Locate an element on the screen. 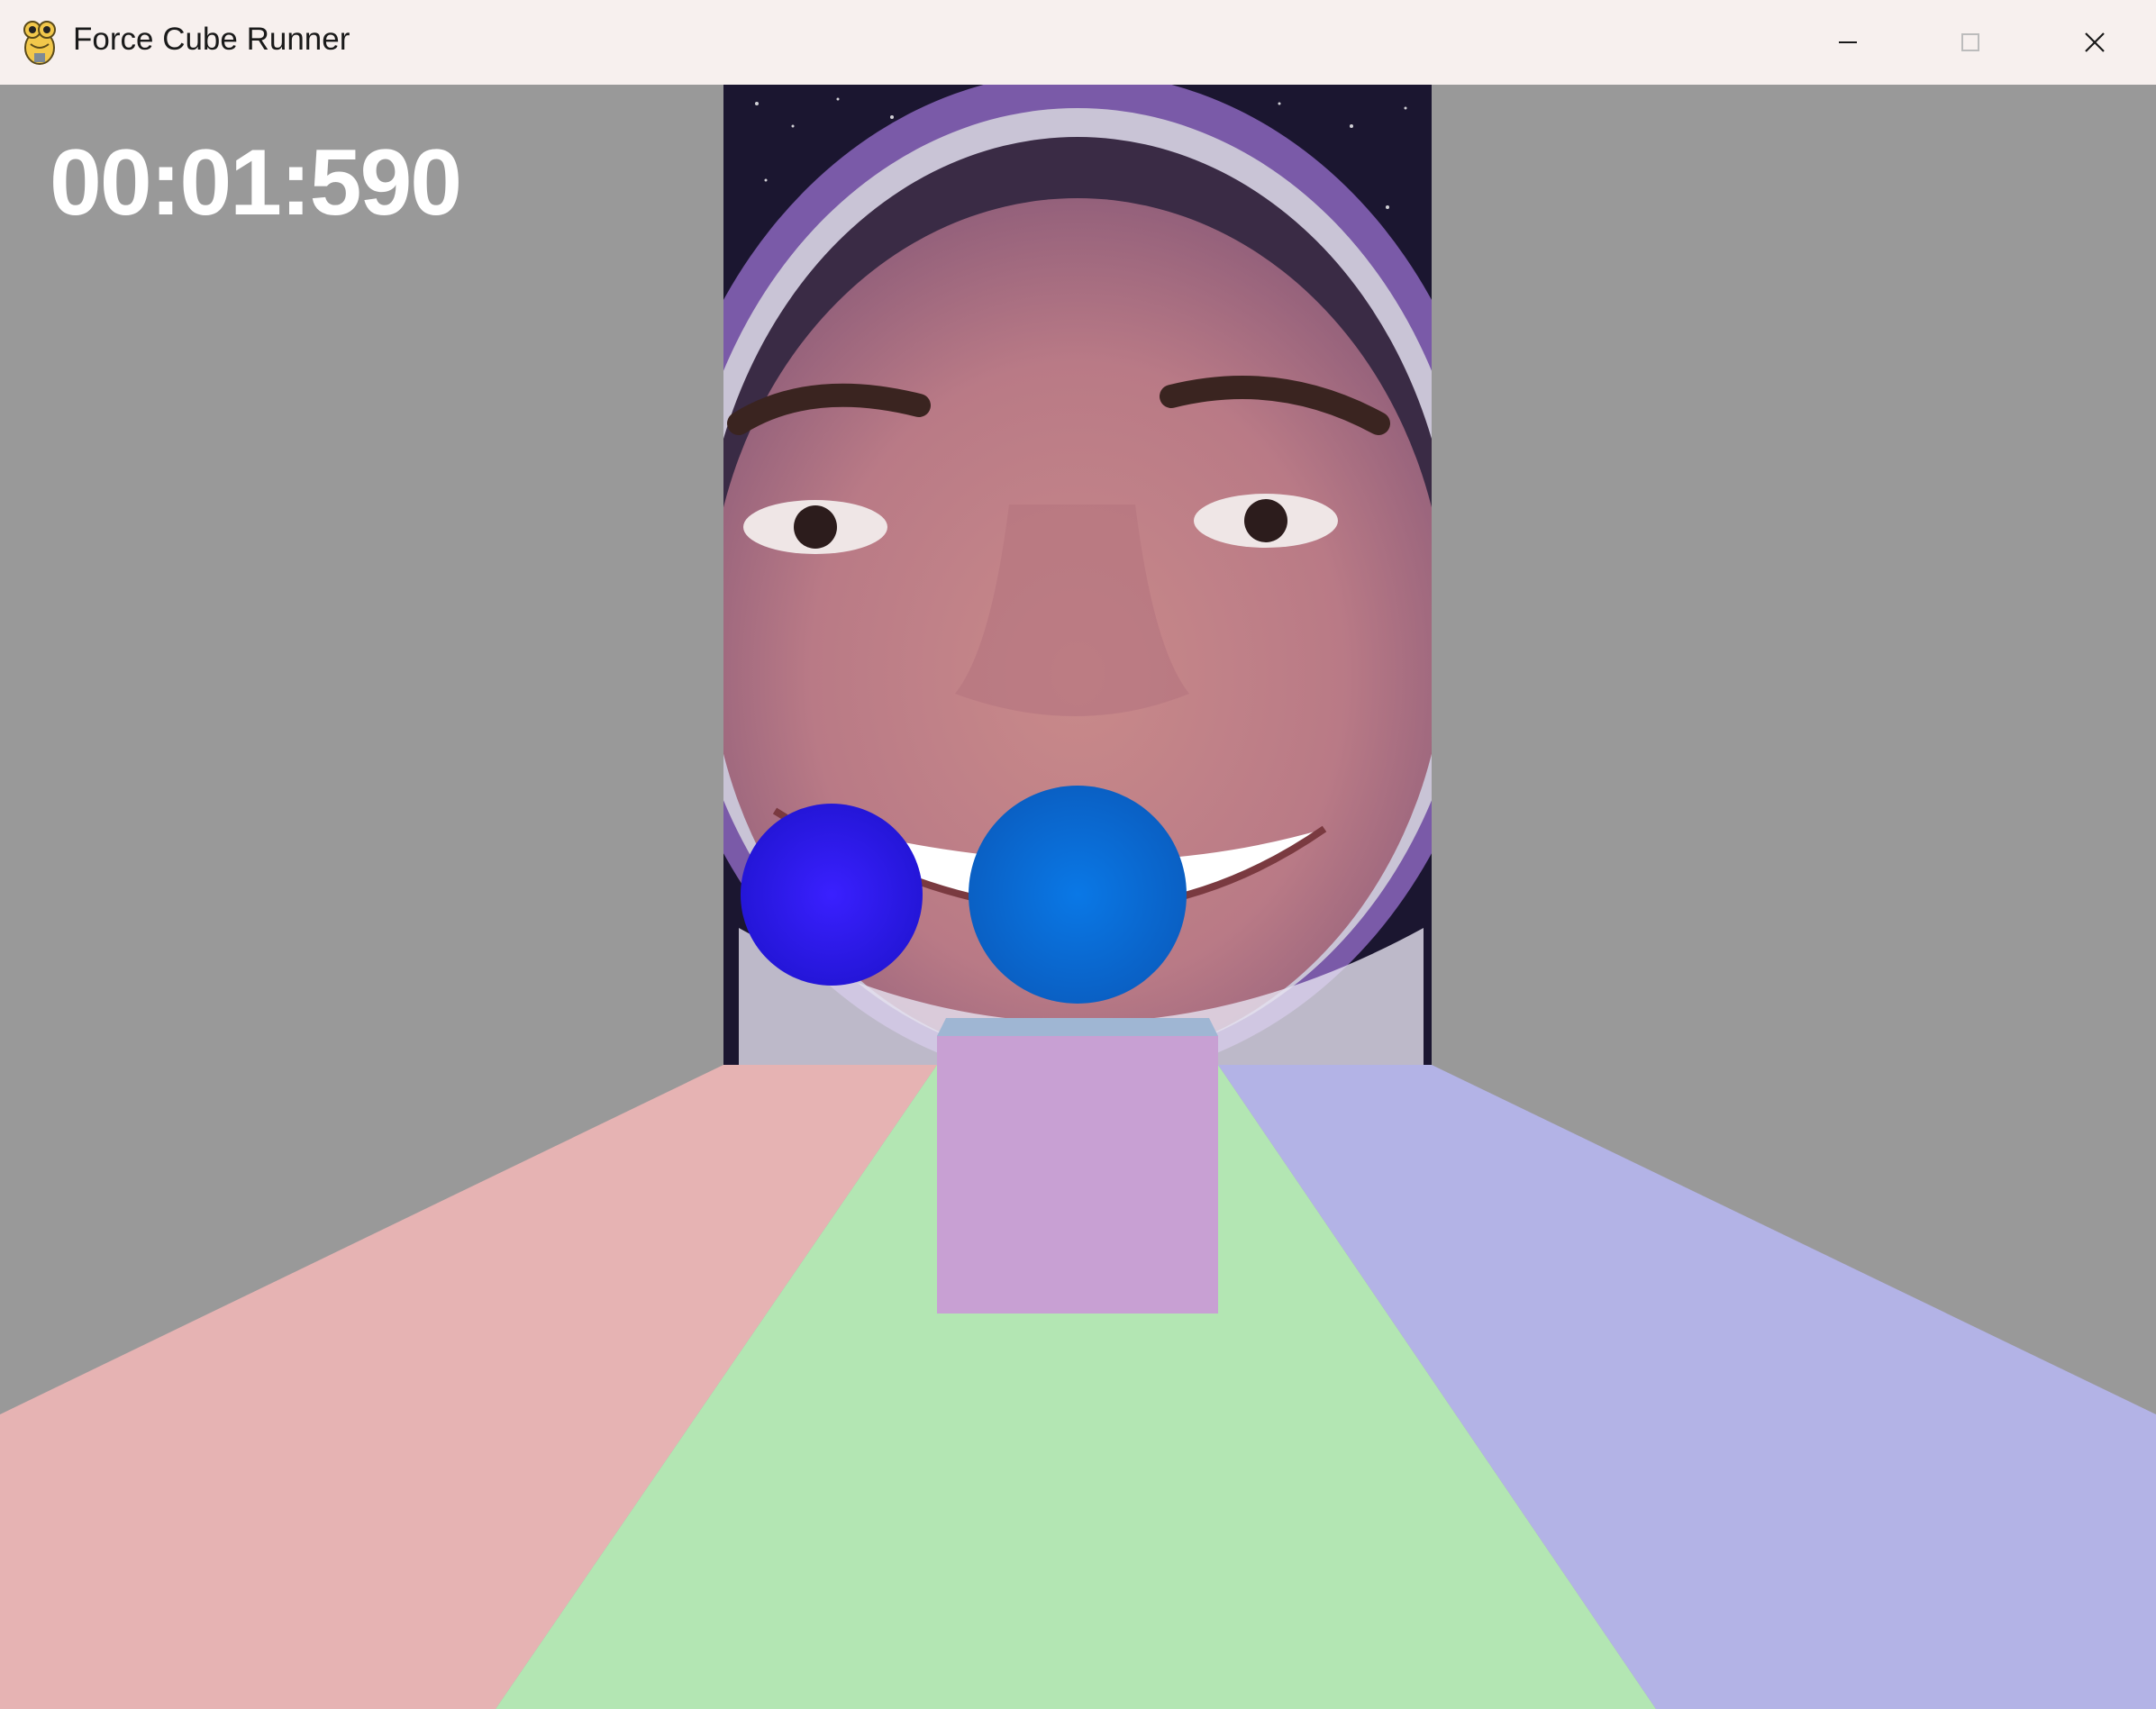 The height and width of the screenshot is (1709, 2156). timer-display: 00:01:590 is located at coordinates (256, 183).